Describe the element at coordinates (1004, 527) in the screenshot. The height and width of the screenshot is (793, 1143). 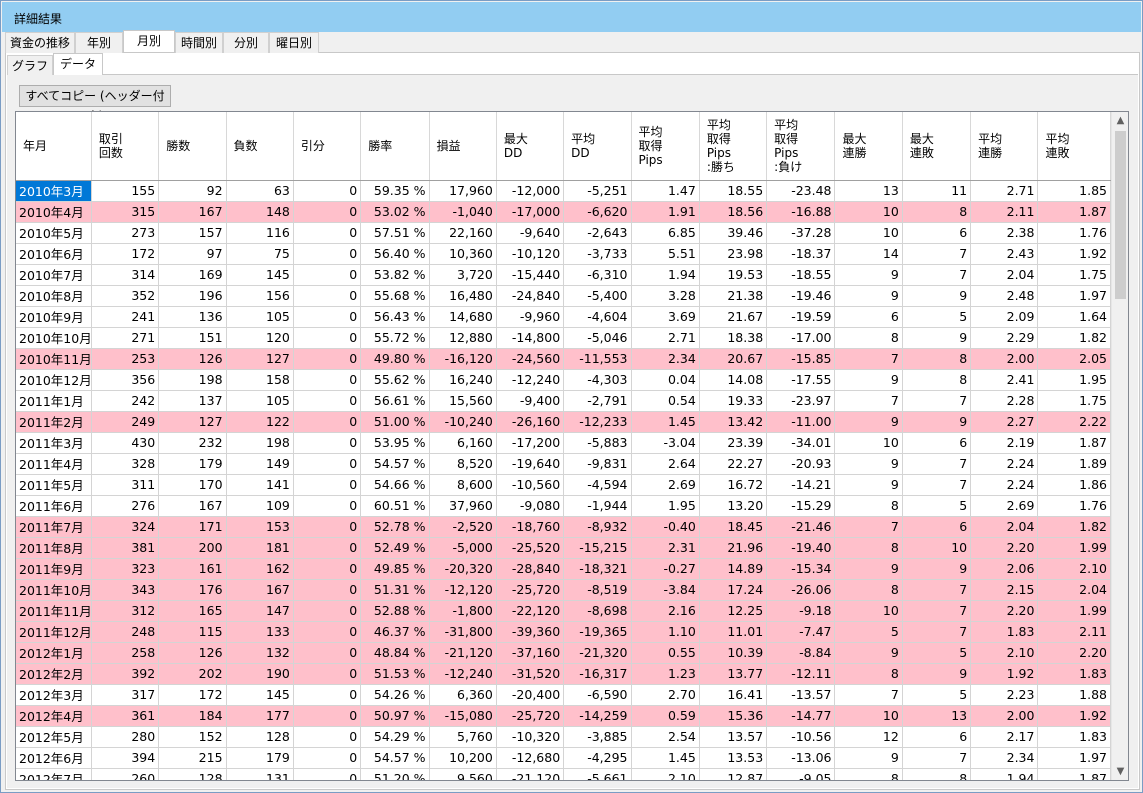
I see `table-cell: 2.04` at that location.